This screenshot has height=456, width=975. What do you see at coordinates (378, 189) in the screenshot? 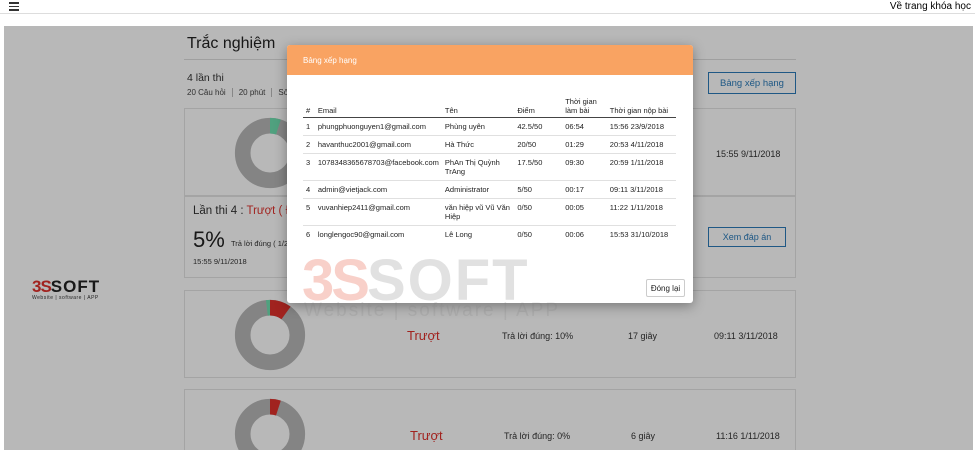
I see `cell-email: admin@vietjack.com` at bounding box center [378, 189].